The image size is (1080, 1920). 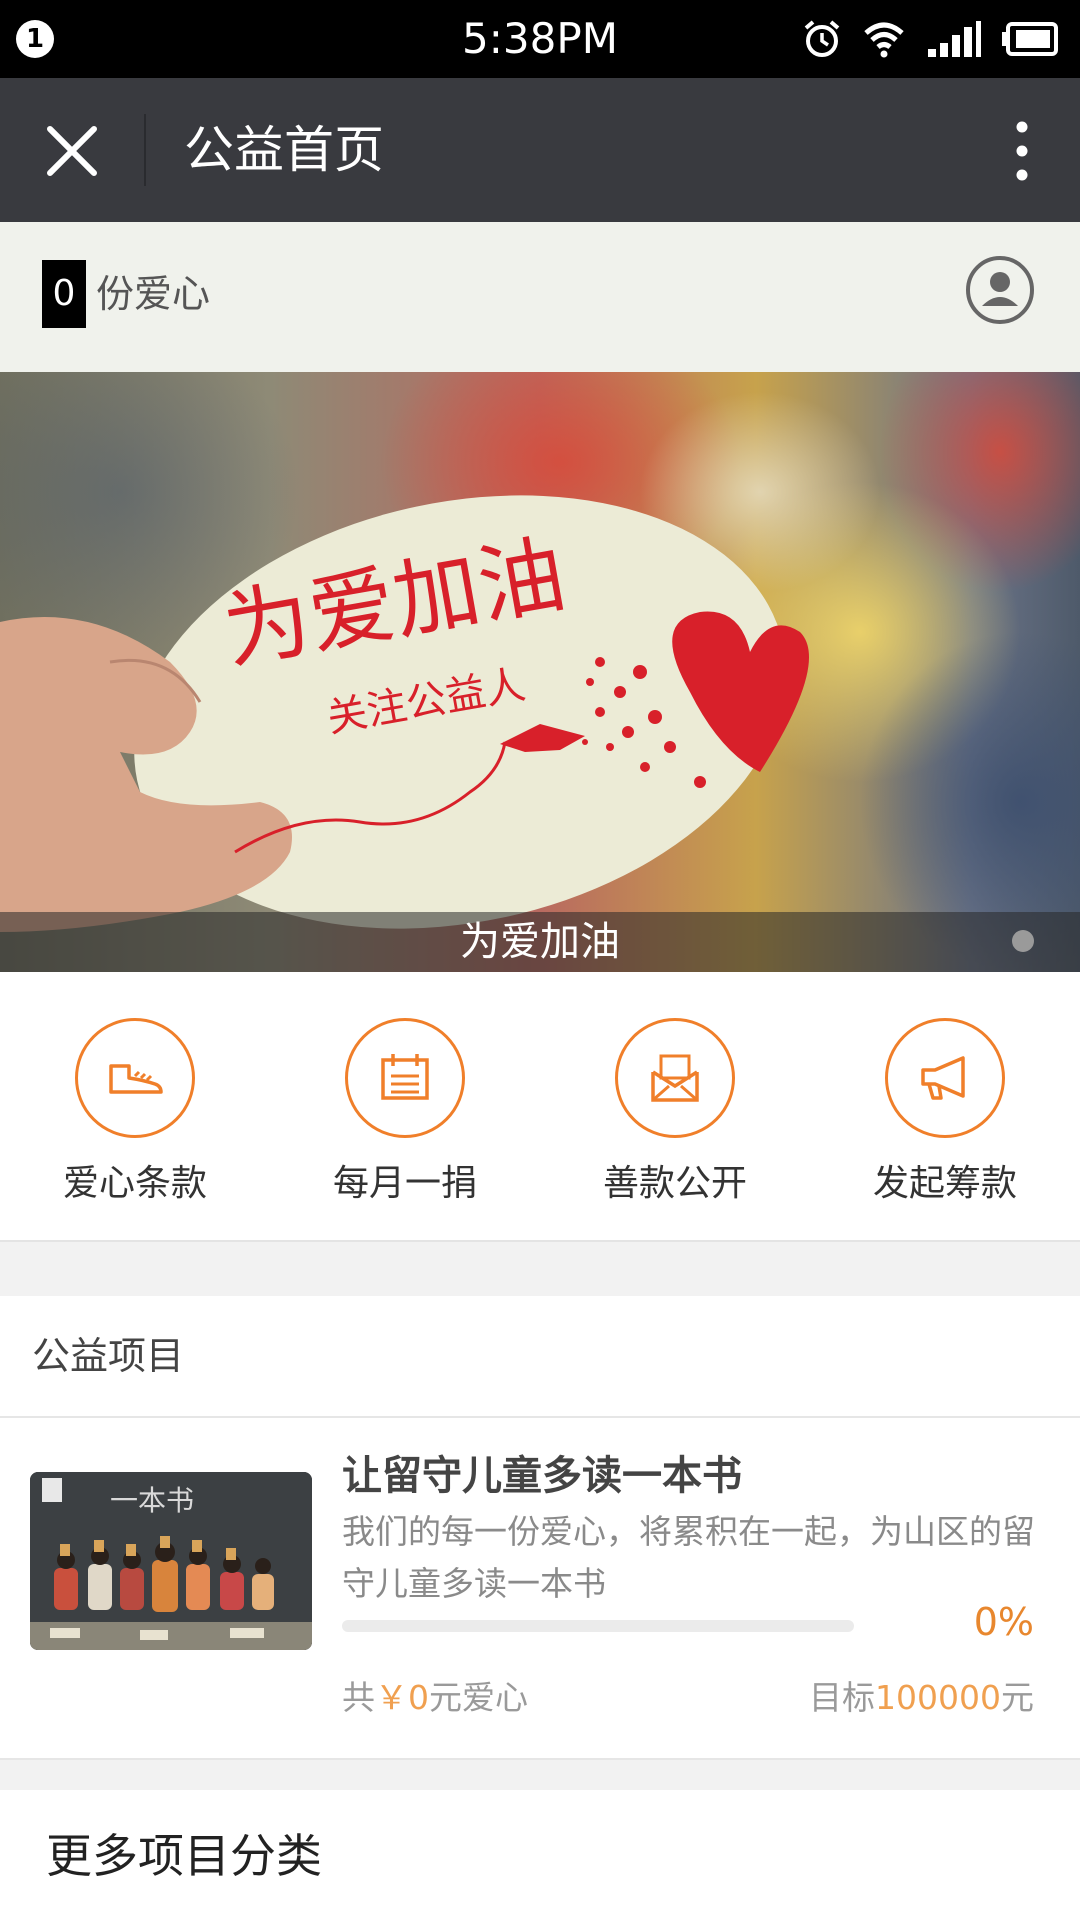 I want to click on calendar-icon, so click(x=405, y=1077).